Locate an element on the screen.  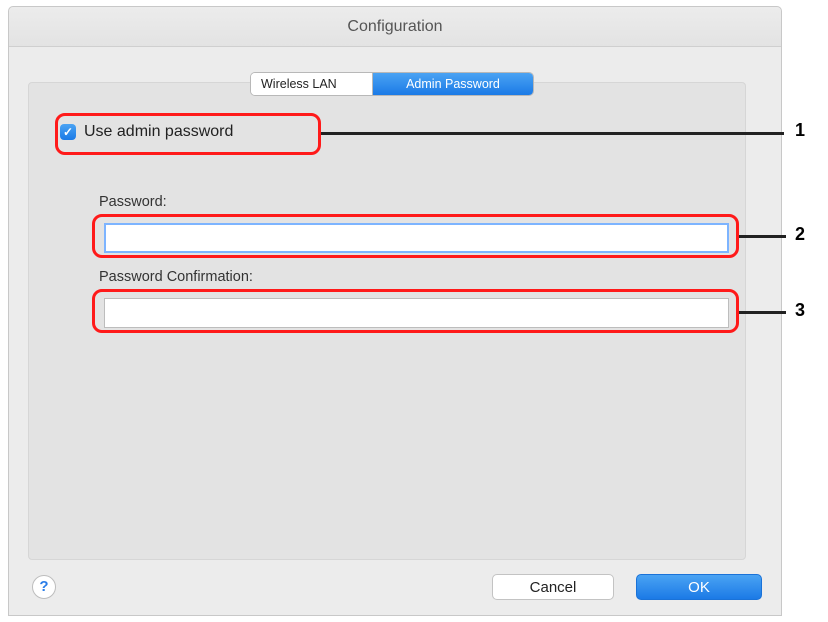
tab-bar: Wireless LAN Admin Password is located at coordinates (392, 84).